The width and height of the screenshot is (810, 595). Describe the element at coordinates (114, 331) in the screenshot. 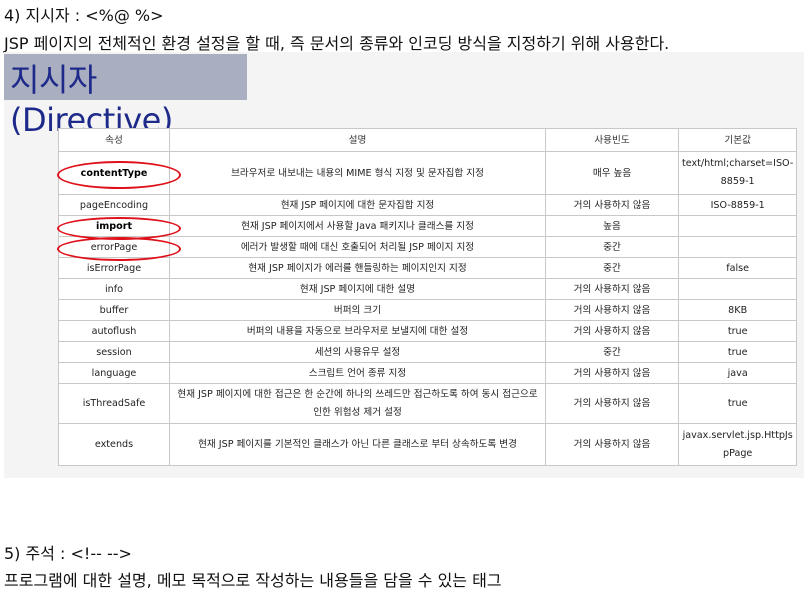

I see `attr-name: autoflush` at that location.